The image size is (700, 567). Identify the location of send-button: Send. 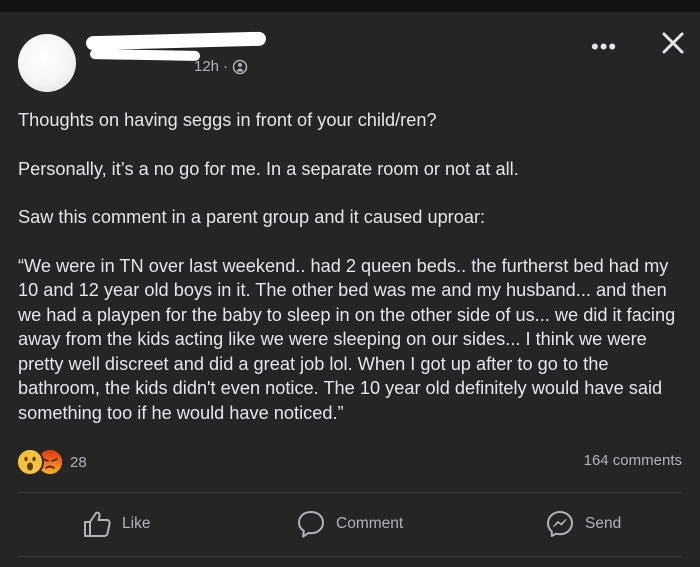
(583, 524).